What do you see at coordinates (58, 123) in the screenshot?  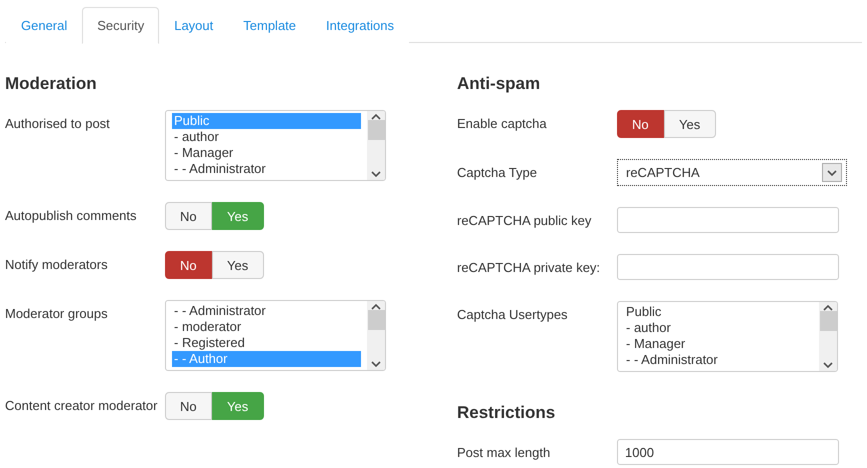 I see `field-label: Authorised to post` at bounding box center [58, 123].